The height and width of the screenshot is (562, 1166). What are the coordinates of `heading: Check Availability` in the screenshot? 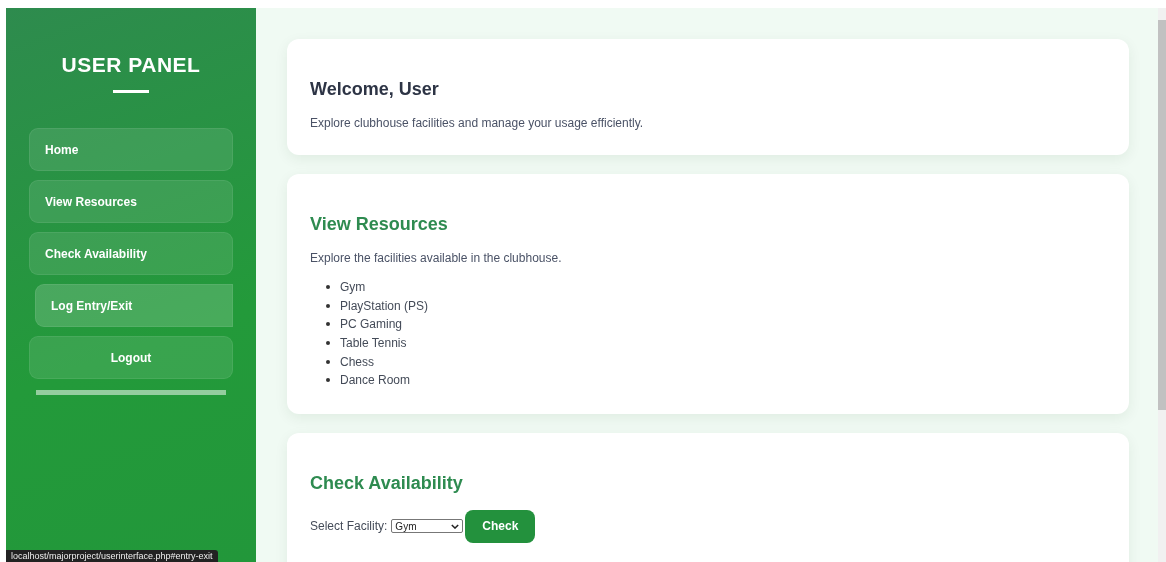 It's located at (387, 483).